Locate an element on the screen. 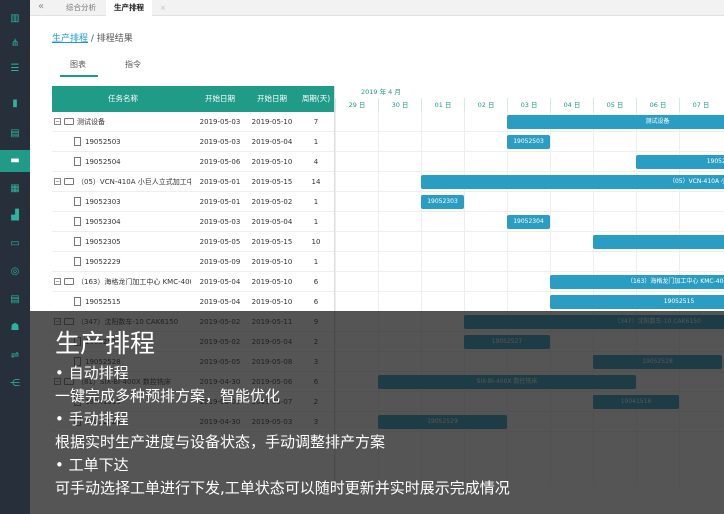 The width and height of the screenshot is (724, 514). task-row: 19052305 2019-05-05 2019-05-15 10 is located at coordinates (193, 242).